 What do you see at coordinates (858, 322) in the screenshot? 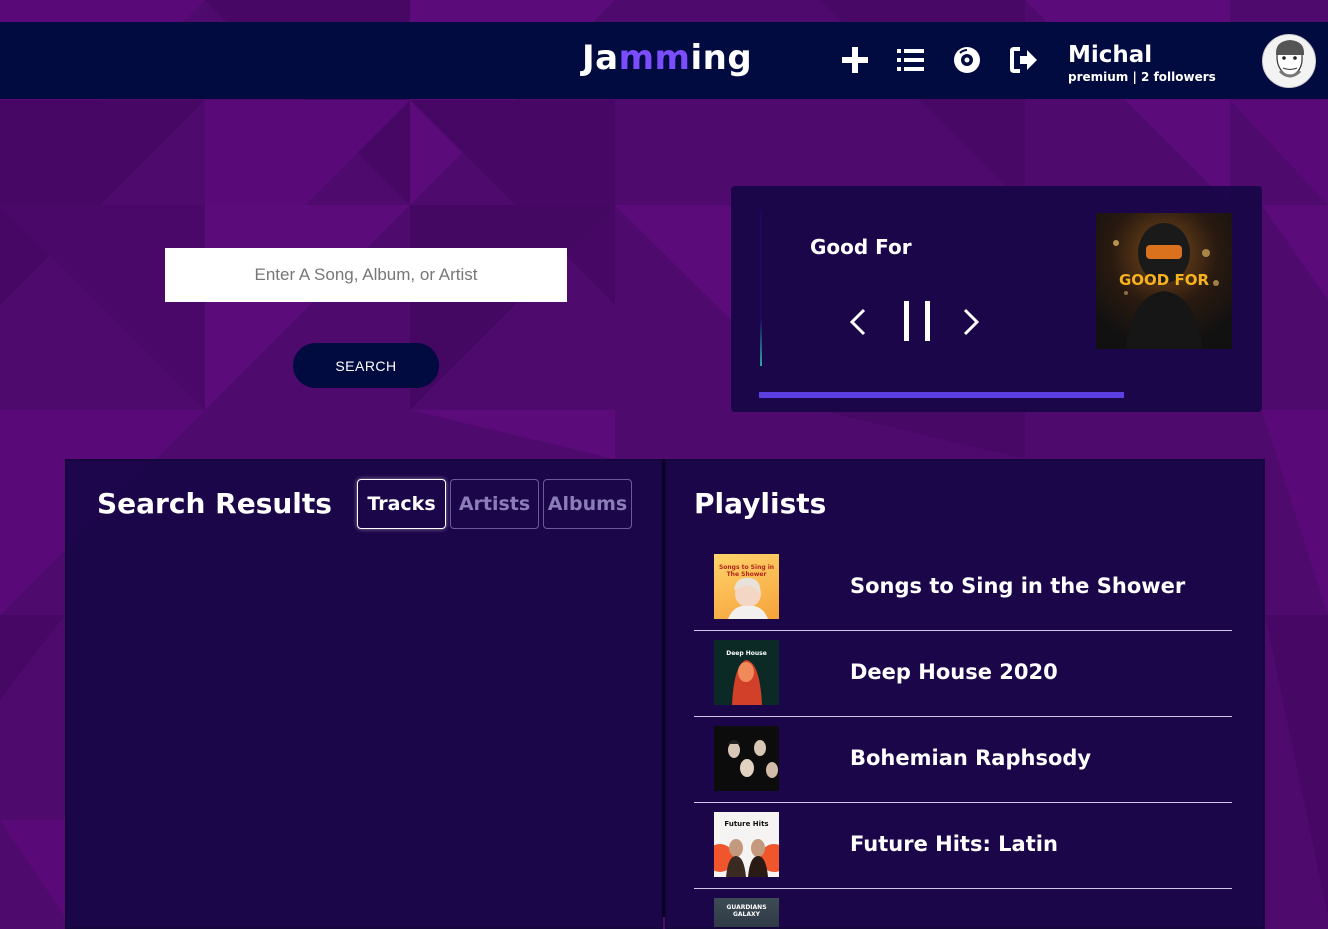
I see `previous-track-icon` at bounding box center [858, 322].